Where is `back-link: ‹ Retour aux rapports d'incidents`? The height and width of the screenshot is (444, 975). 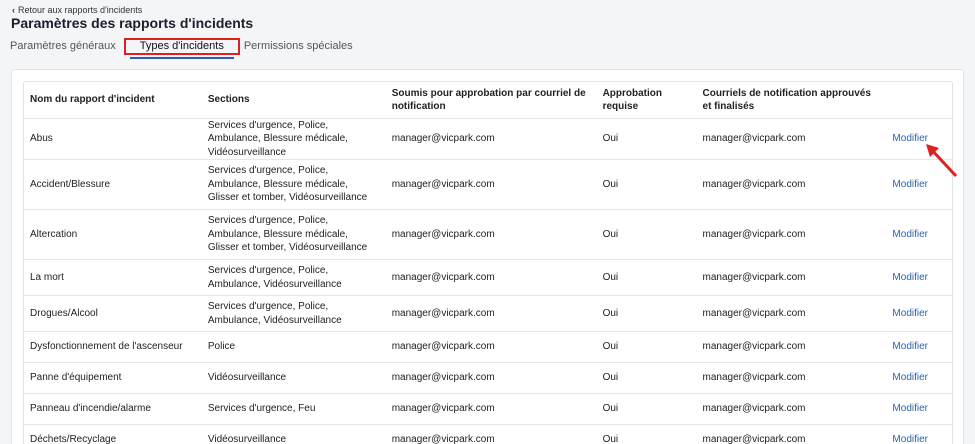 back-link: ‹ Retour aux rapports d'incidents is located at coordinates (77, 10).